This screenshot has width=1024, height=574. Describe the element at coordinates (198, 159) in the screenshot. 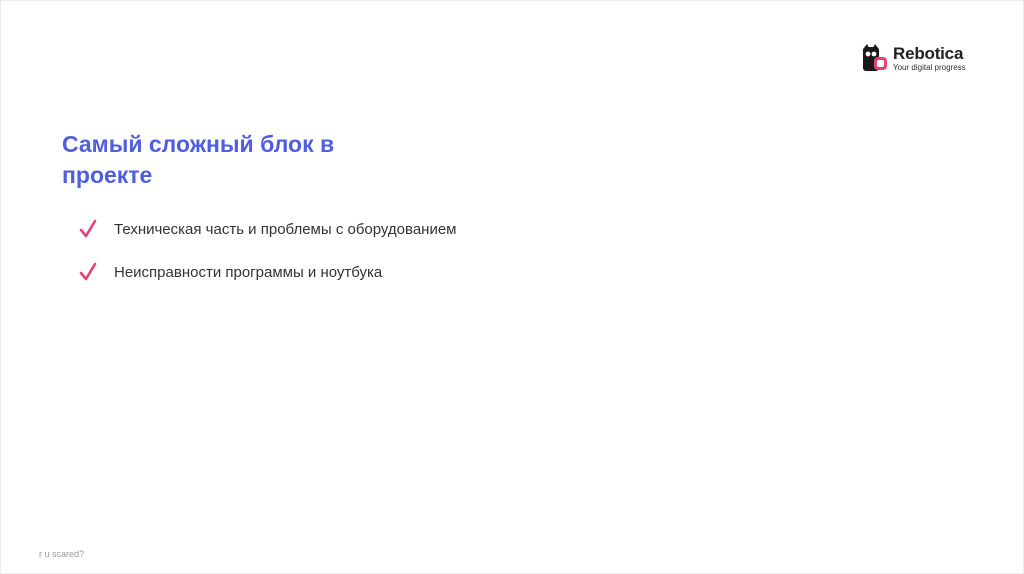

I see `slide-title: Самый сложный блок в проекте` at that location.